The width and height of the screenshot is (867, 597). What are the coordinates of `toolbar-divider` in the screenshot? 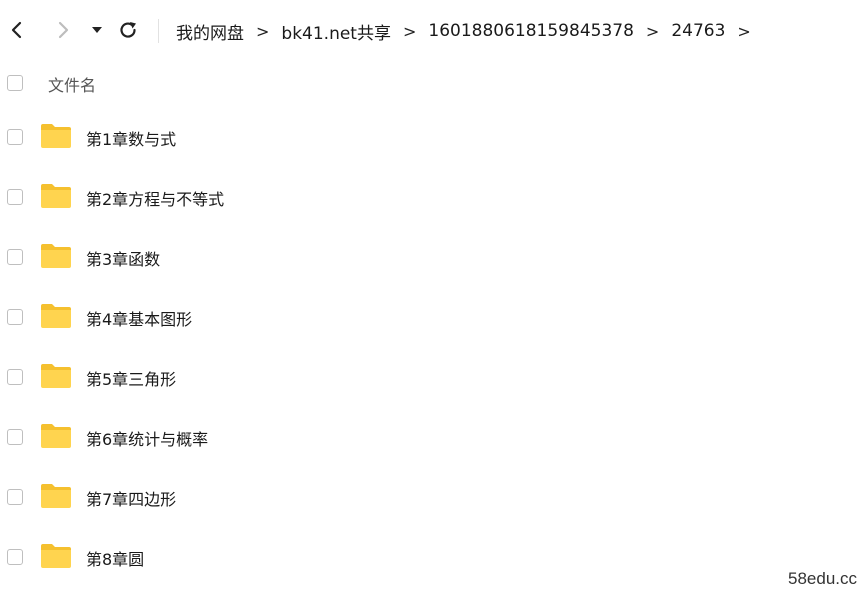 It's located at (158, 31).